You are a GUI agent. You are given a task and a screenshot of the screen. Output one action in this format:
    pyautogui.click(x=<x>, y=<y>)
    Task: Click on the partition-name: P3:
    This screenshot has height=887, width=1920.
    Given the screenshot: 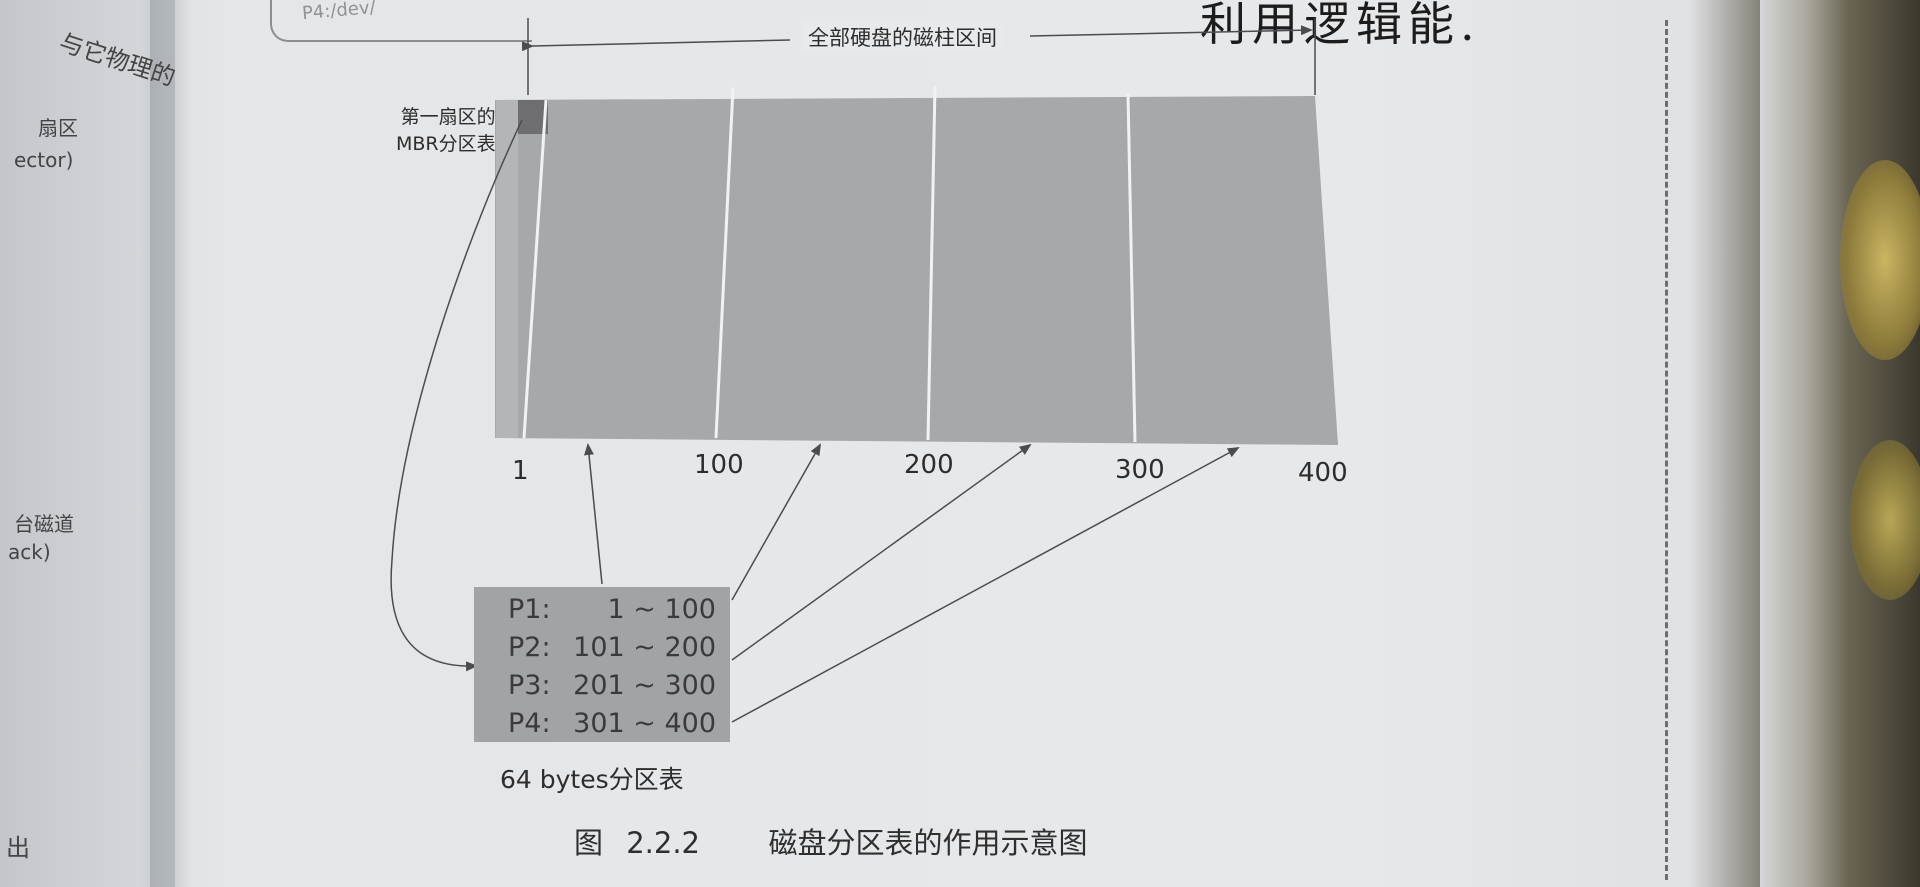 What is the action you would take?
    pyautogui.click(x=529, y=685)
    